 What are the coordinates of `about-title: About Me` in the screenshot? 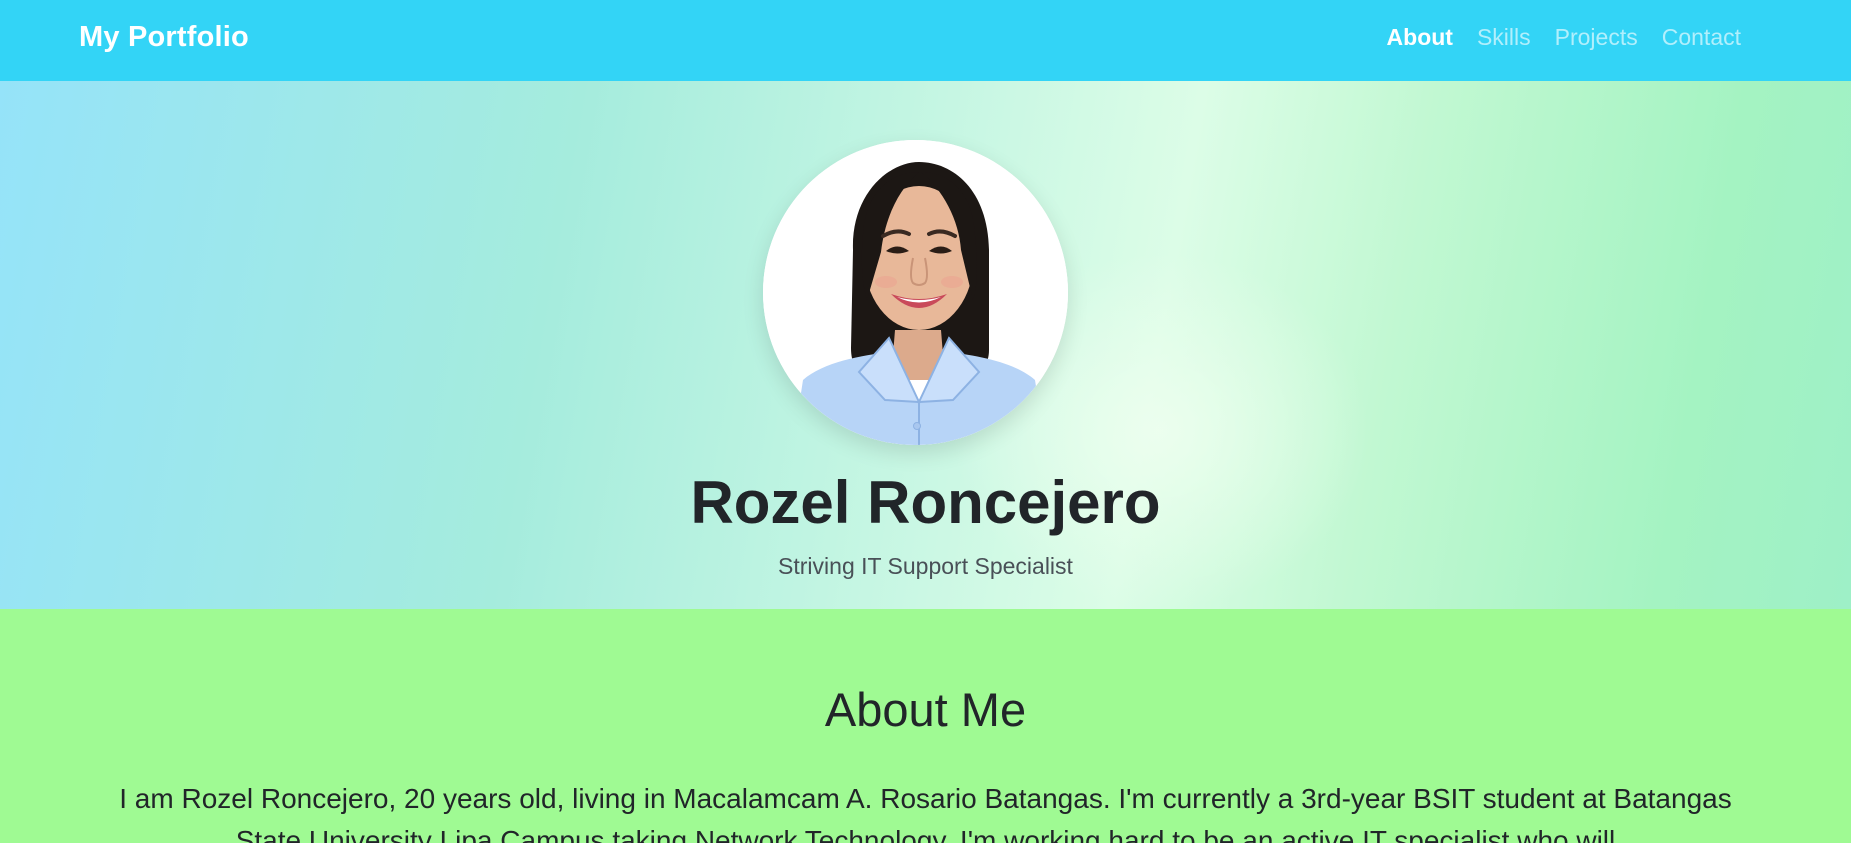 It's located at (925, 709).